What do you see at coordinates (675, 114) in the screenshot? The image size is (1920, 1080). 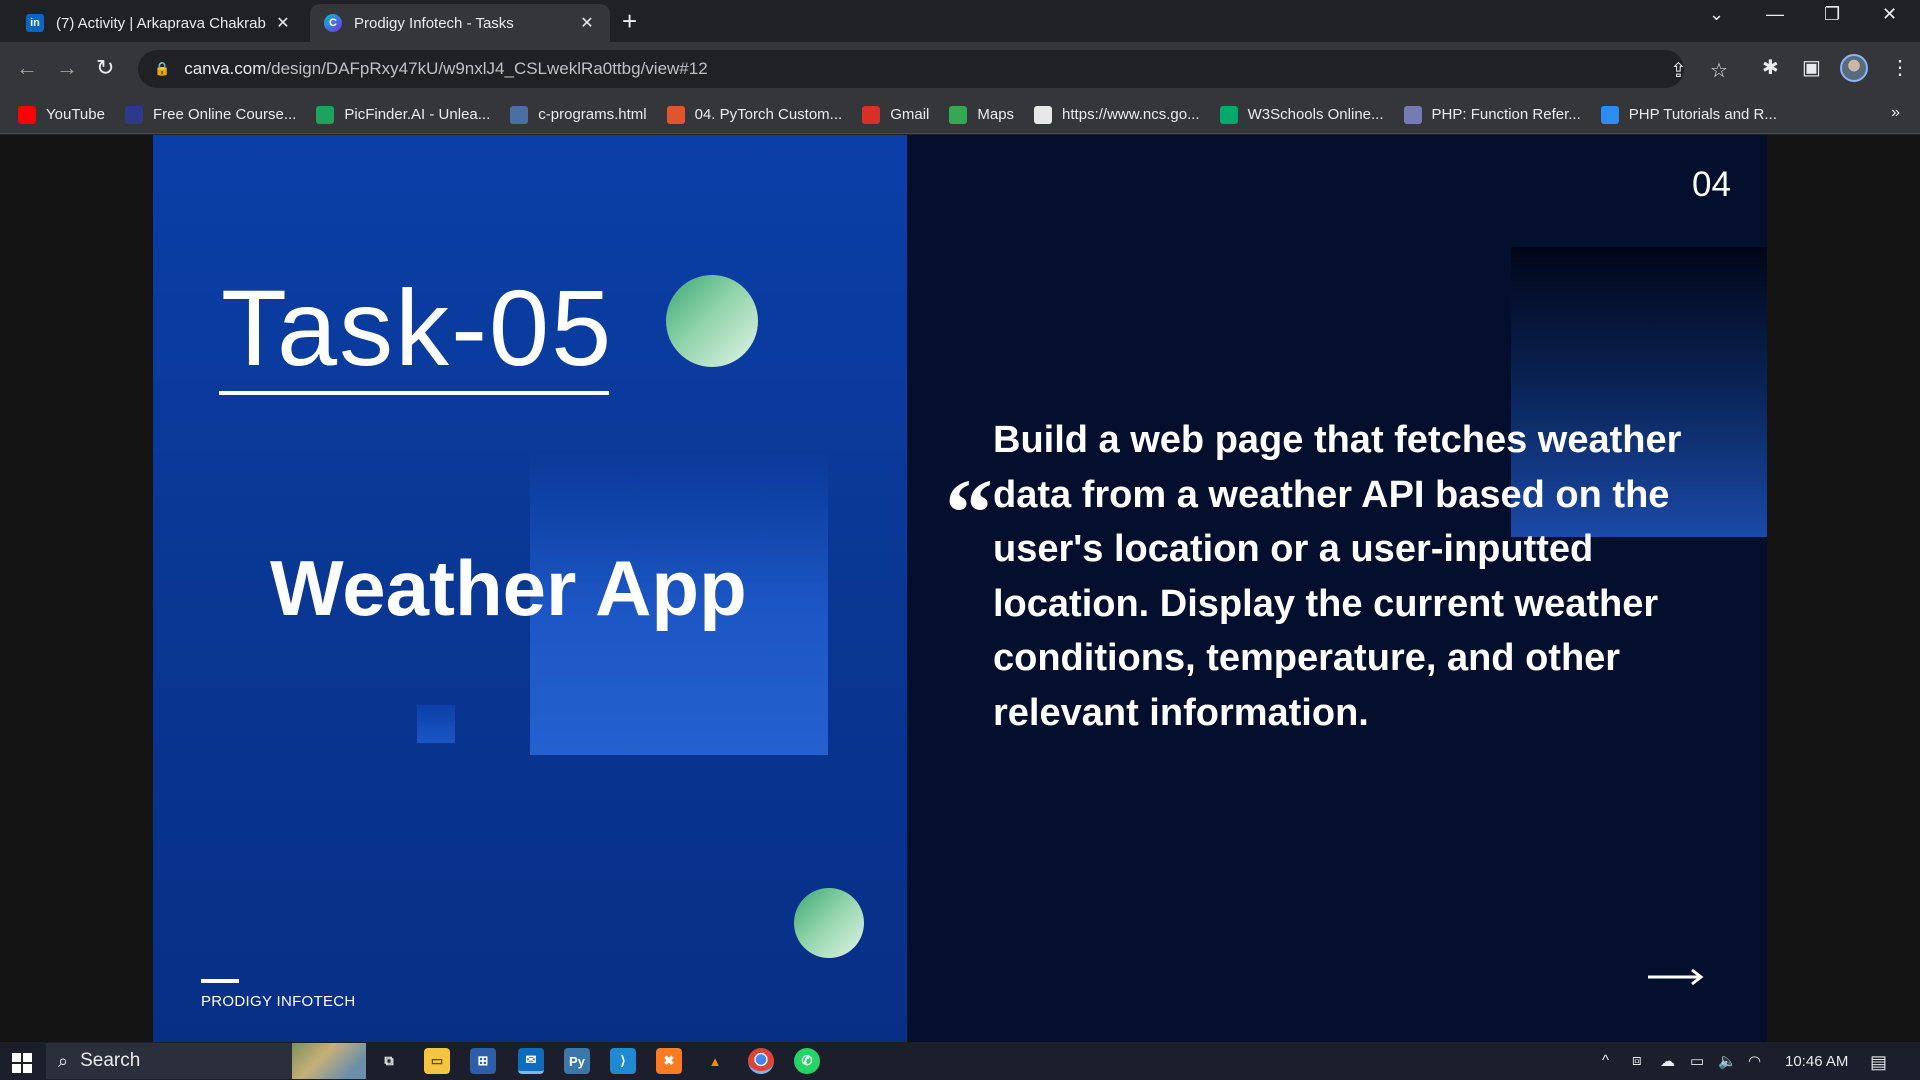 I see `pytorch-icon` at bounding box center [675, 114].